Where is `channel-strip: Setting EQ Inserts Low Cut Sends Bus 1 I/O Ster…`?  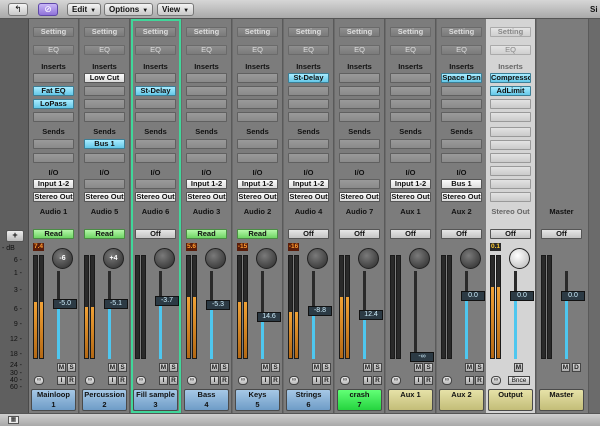 channel-strip: Setting EQ Inserts Low Cut Sends Bus 1 I/O Ster… is located at coordinates (105, 216).